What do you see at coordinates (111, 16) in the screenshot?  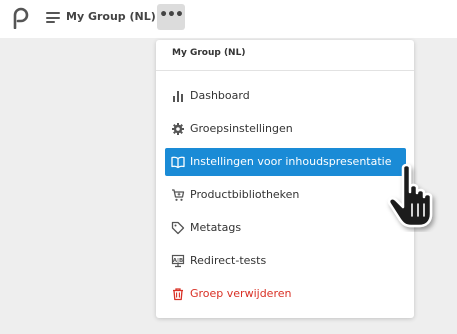 I see `group-name: My Group (NL)` at bounding box center [111, 16].